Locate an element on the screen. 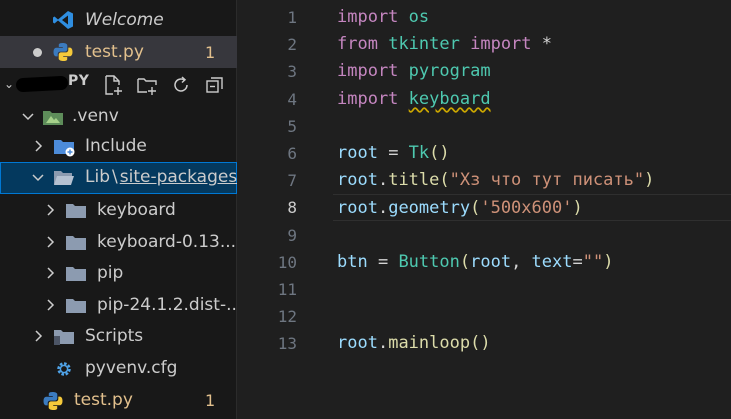  code-token: Button is located at coordinates (429, 261).